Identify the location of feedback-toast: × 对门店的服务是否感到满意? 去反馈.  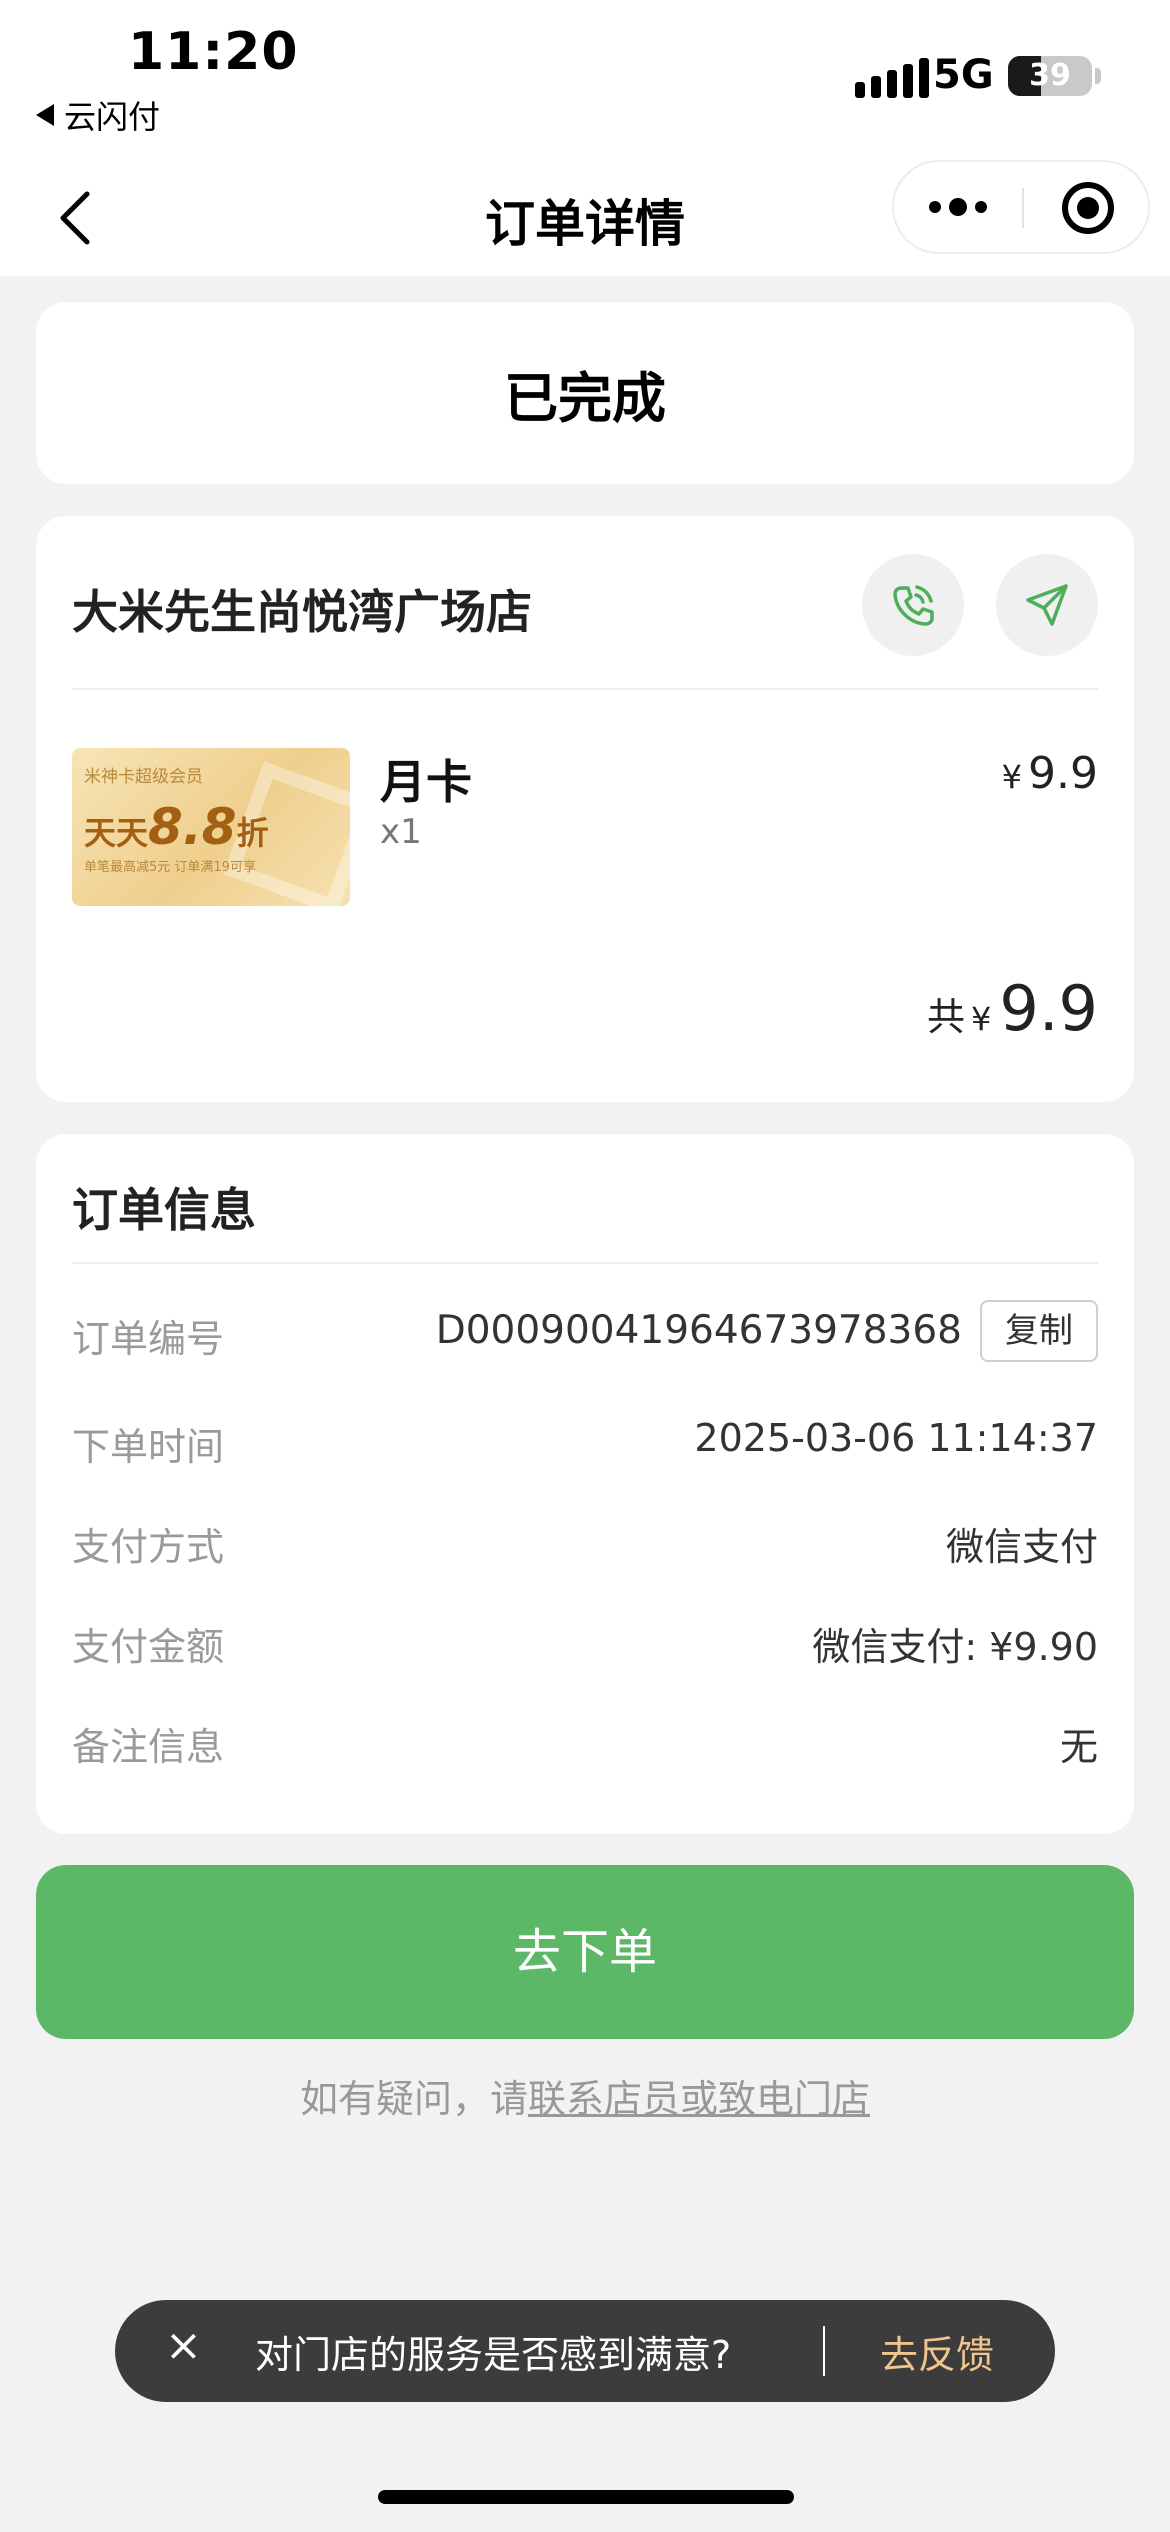
(585, 2351).